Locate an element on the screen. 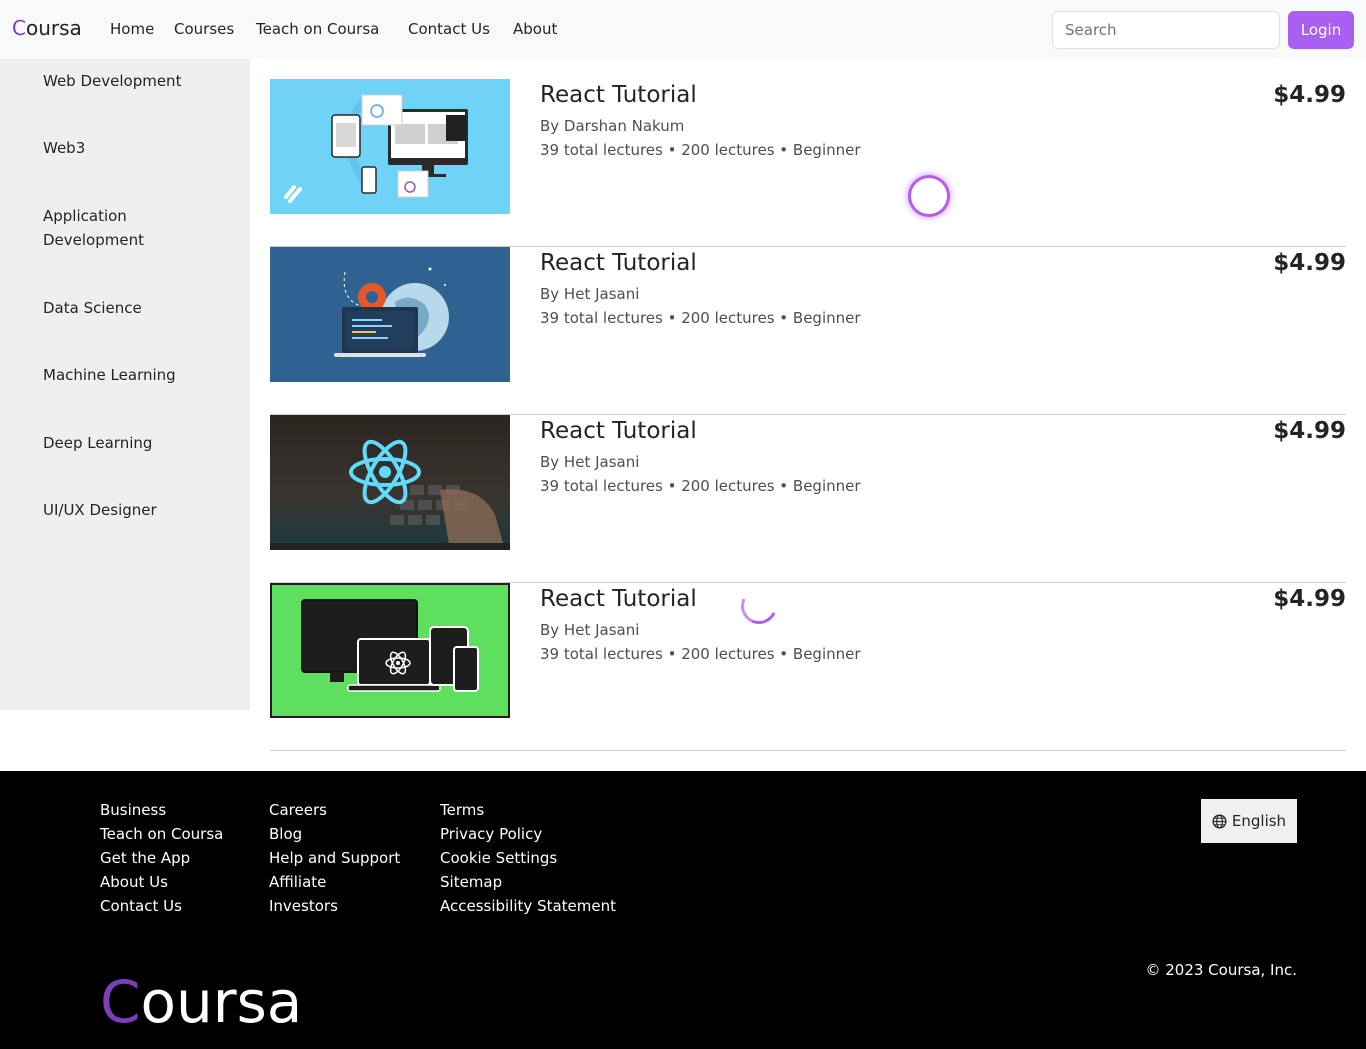  footer-link-privacy: Privacy Policy is located at coordinates (528, 834).